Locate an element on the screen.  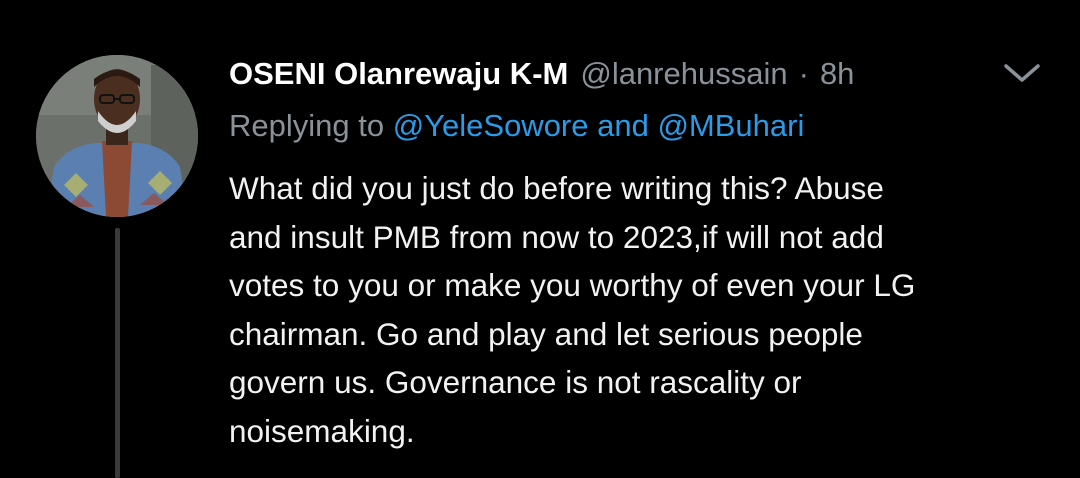
avatar is located at coordinates (117, 136).